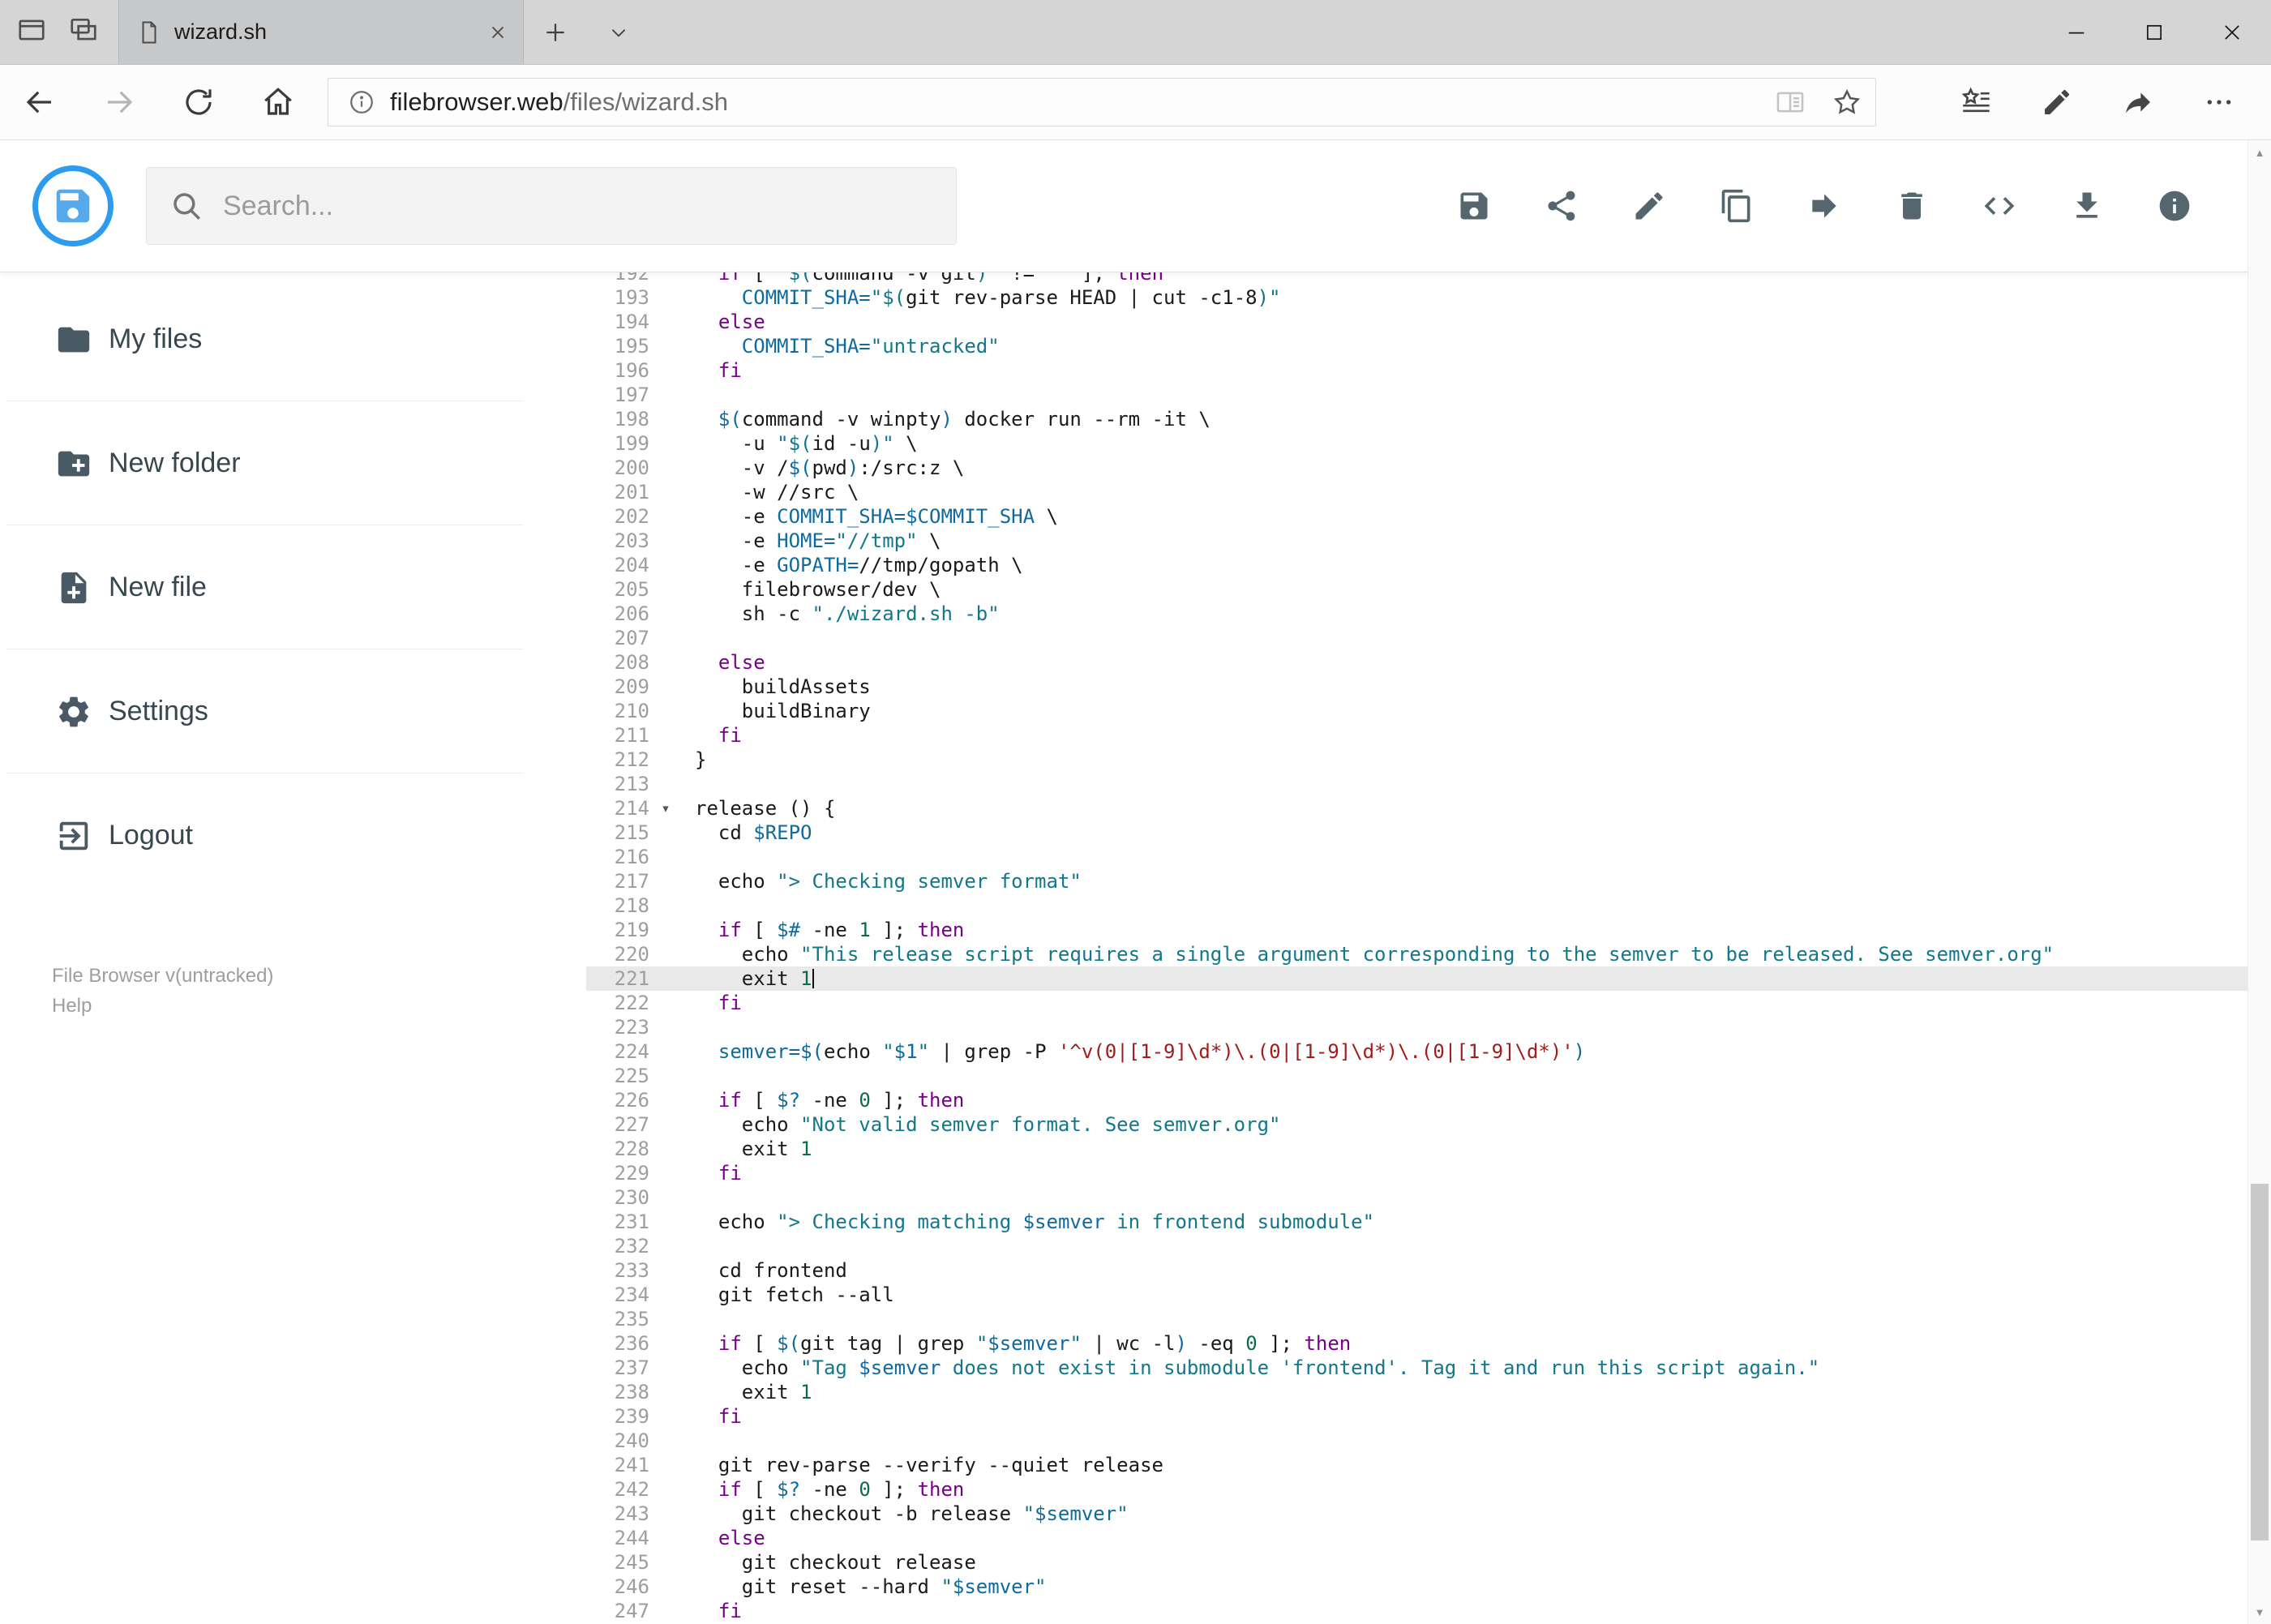 The image size is (2271, 1624). I want to click on code-line: 242 if [ $? -ne 0 ]; then, so click(1428, 1490).